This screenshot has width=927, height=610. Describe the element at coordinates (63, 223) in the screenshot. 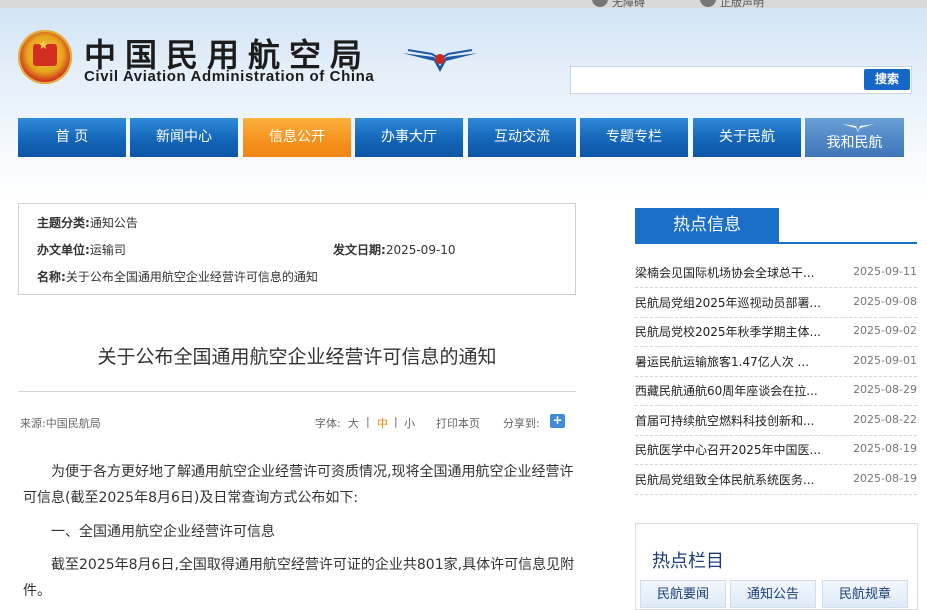

I see `meta-category-label: 主题分类:` at that location.